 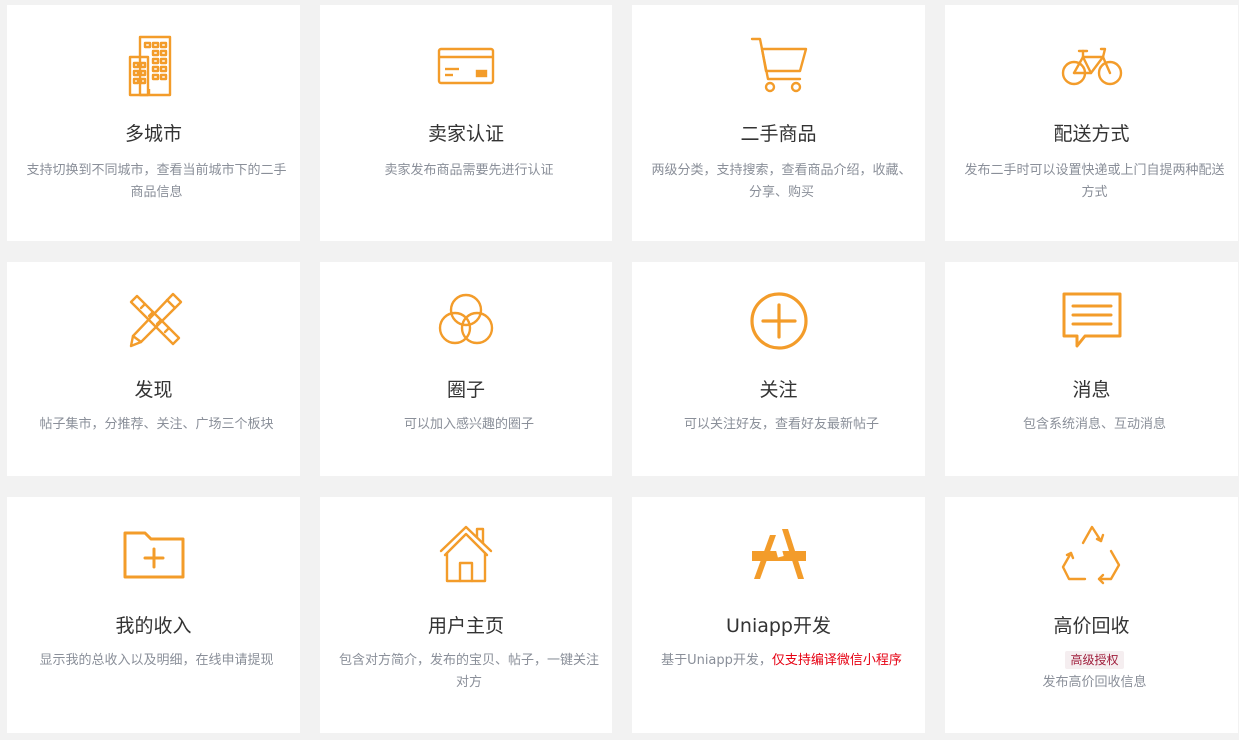 What do you see at coordinates (716, 660) in the screenshot?
I see `feature-desc-text: 基于Uniapp开发，` at bounding box center [716, 660].